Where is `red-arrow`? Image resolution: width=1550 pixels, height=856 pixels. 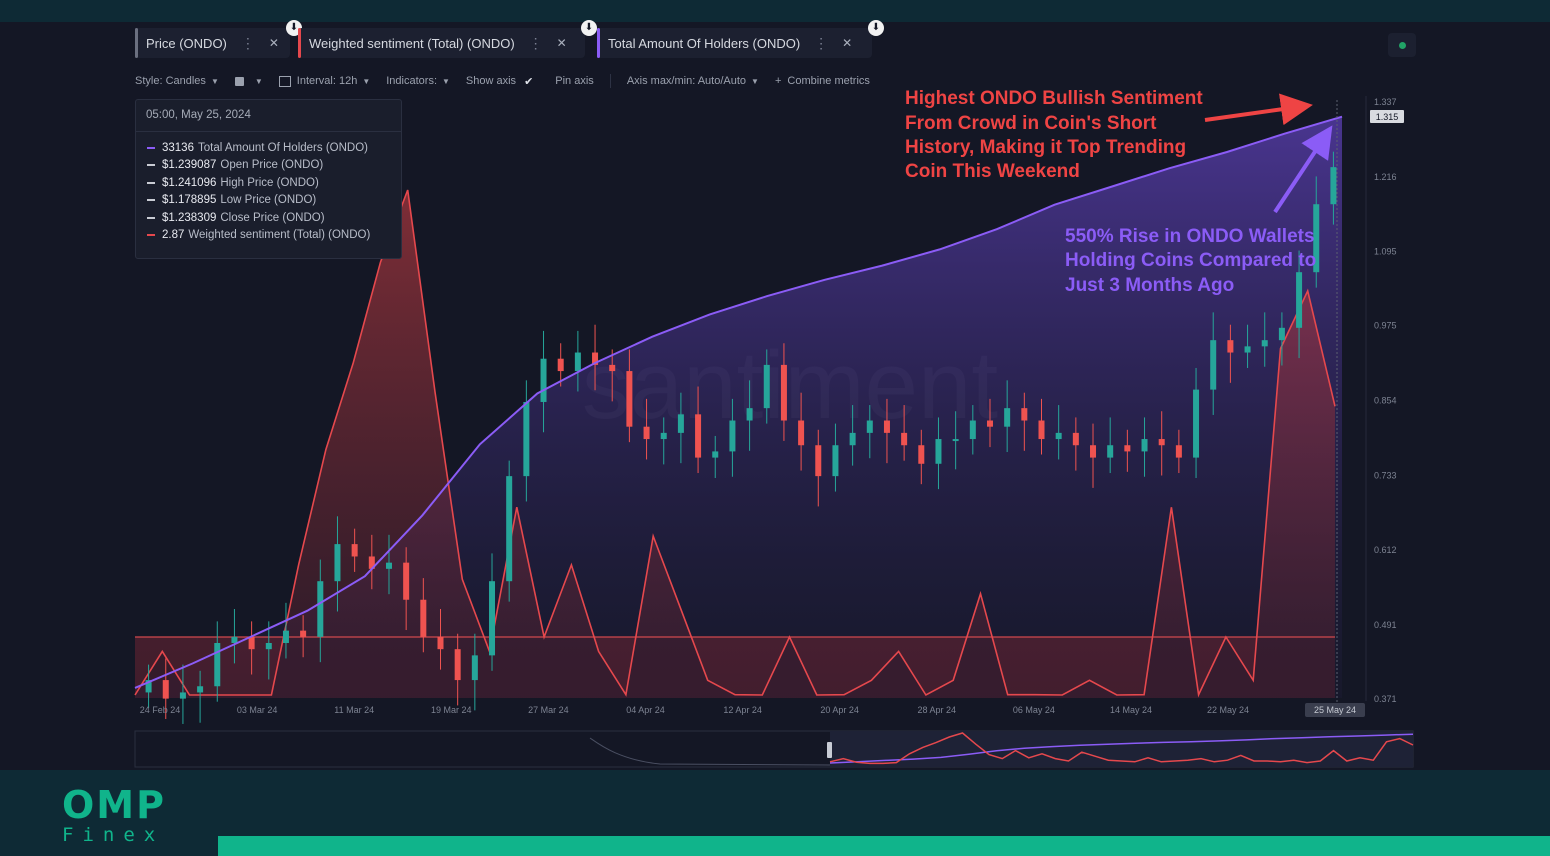 red-arrow is located at coordinates (1258, 109).